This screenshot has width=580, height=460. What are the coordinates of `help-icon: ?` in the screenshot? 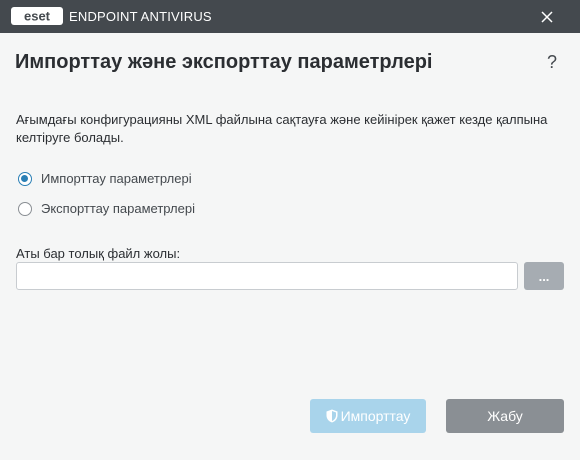 It's located at (552, 63).